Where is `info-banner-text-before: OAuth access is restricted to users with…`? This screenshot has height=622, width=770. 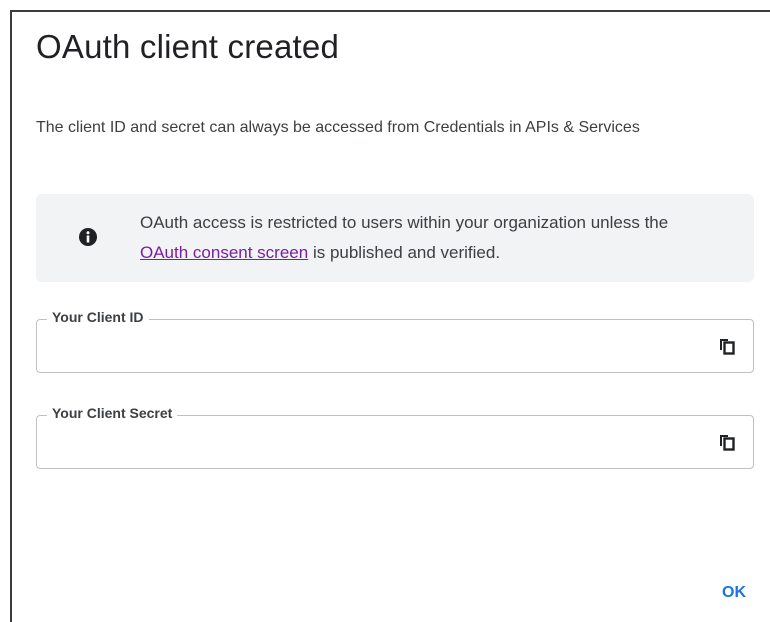 info-banner-text-before: OAuth access is restricted to users with… is located at coordinates (404, 222).